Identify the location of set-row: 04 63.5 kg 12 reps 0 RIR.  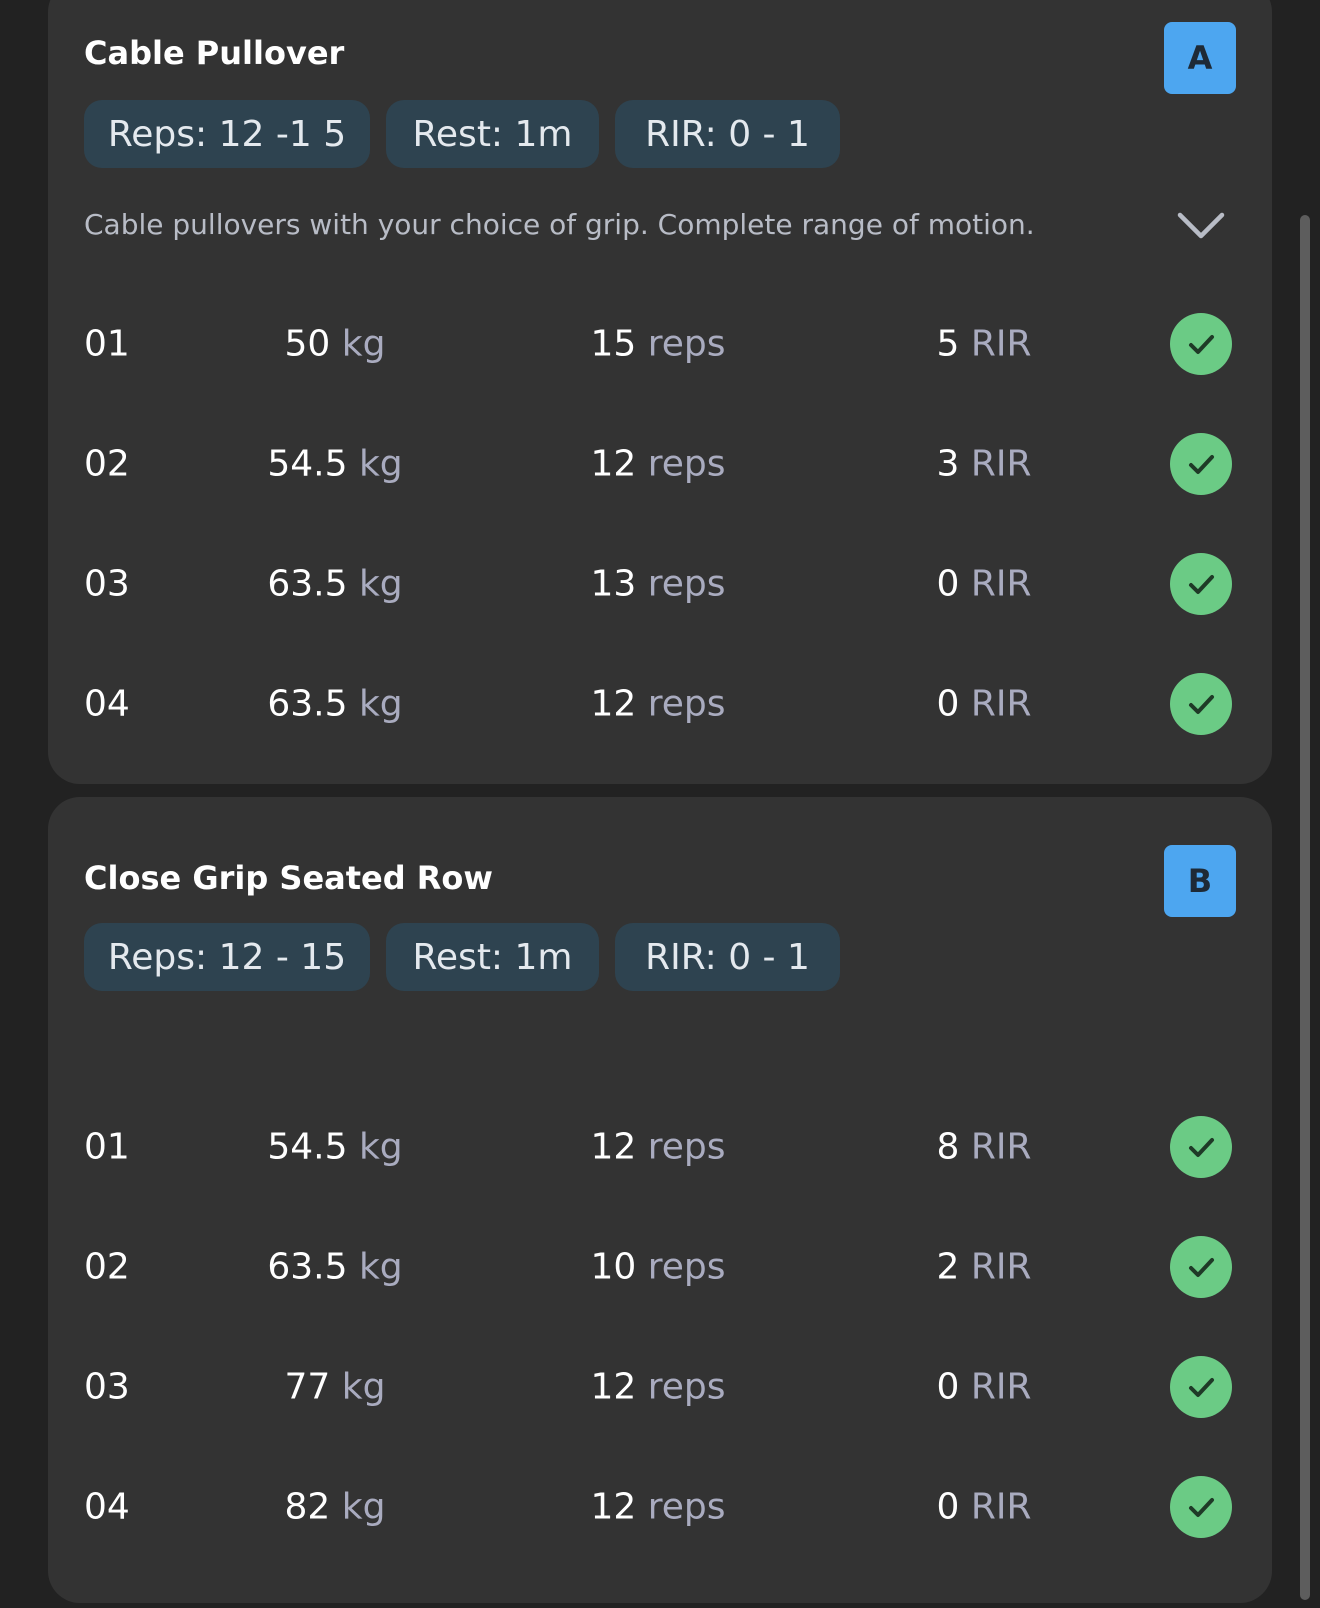
(660, 704).